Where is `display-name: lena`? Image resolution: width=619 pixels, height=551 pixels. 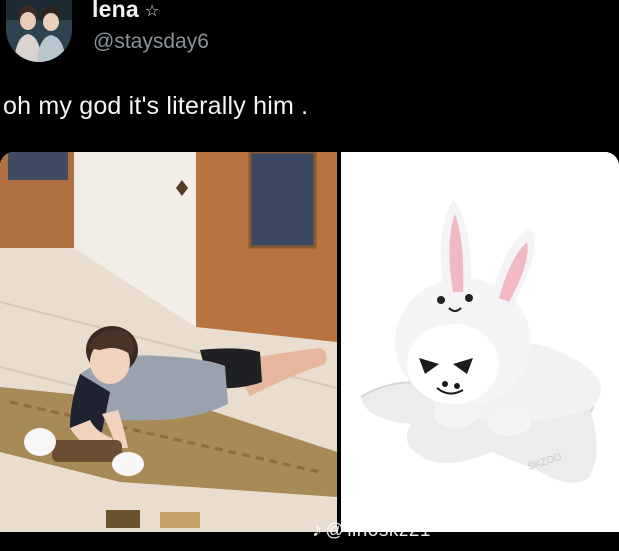
display-name: lena is located at coordinates (115, 11).